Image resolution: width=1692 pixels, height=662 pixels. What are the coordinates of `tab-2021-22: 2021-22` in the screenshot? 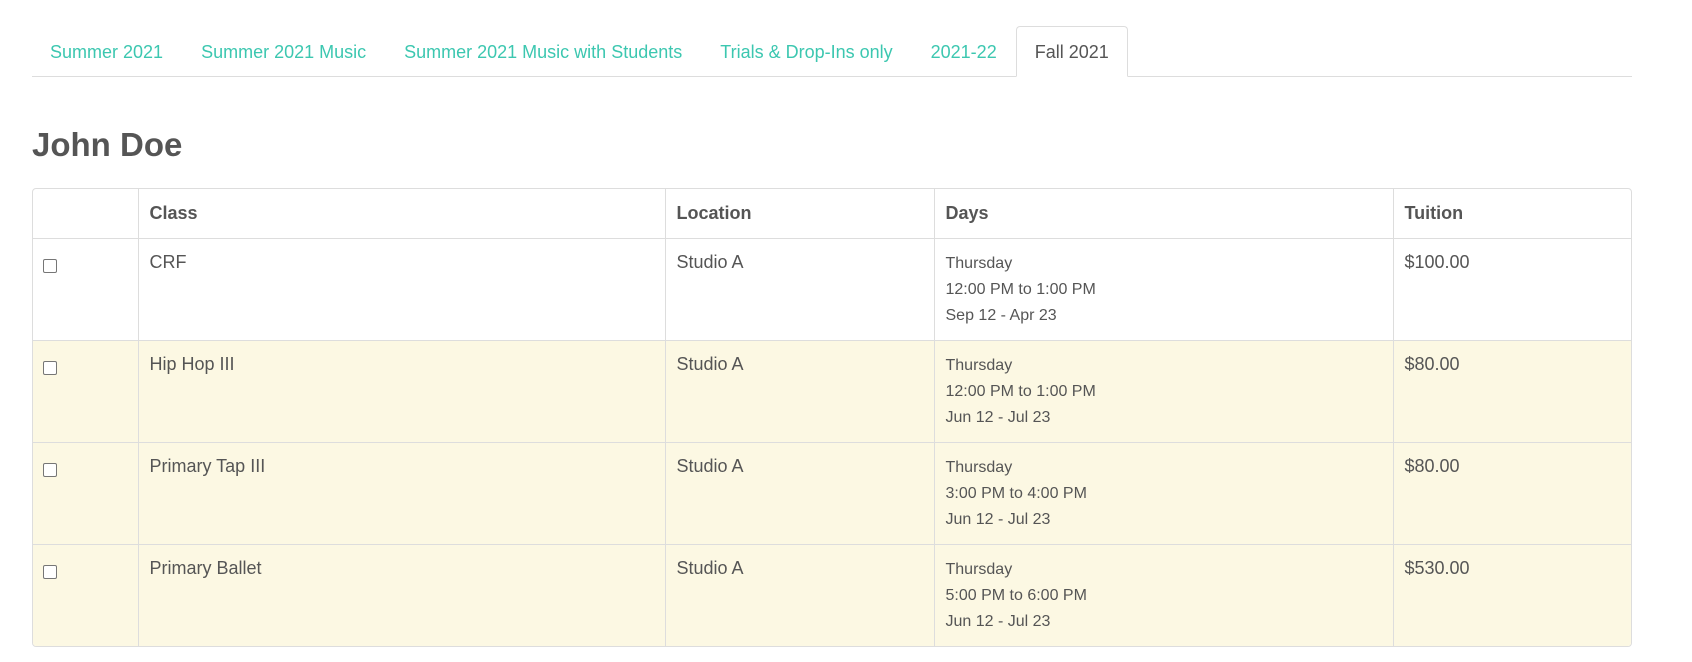 It's located at (964, 51).